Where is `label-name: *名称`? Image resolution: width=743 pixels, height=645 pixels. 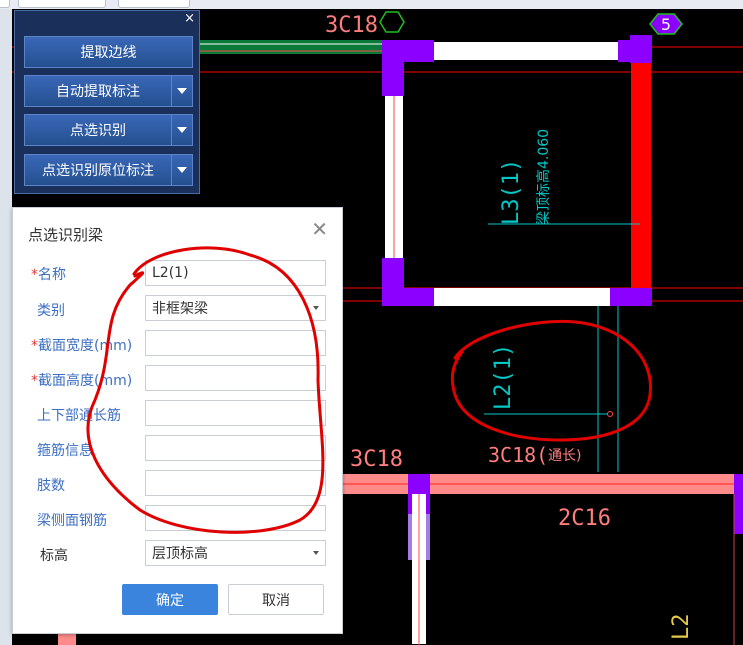
label-name: *名称 is located at coordinates (48, 275).